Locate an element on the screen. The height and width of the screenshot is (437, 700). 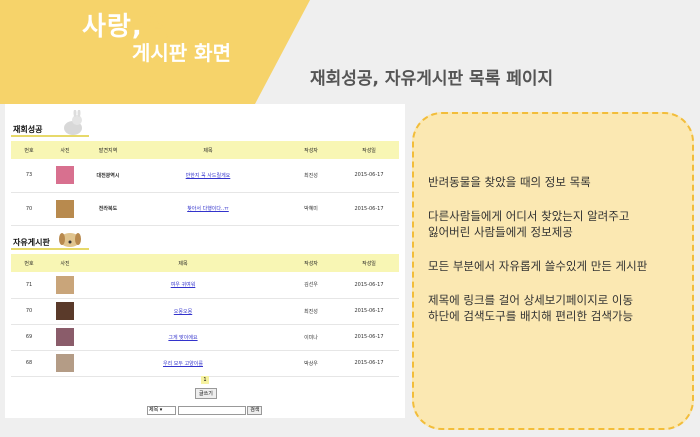
note-line: 하단에 검색도구를 배치해 편리한 검색가능 is located at coordinates (531, 316).